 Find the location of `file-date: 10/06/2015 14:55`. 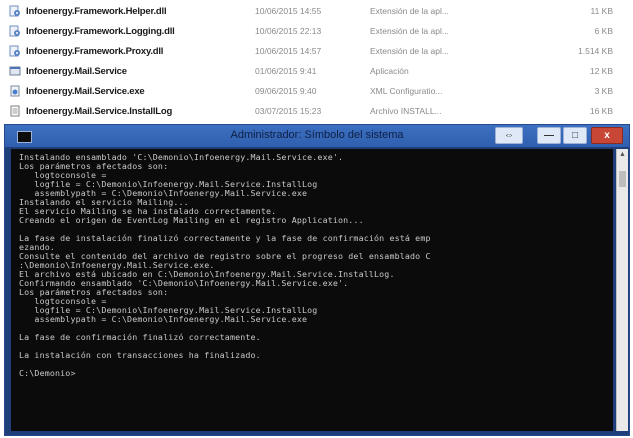

file-date: 10/06/2015 14:55 is located at coordinates (288, 11).